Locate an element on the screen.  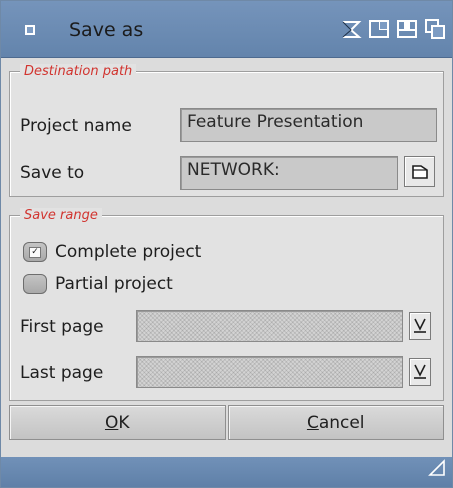
zoom-icon is located at coordinates (379, 29).